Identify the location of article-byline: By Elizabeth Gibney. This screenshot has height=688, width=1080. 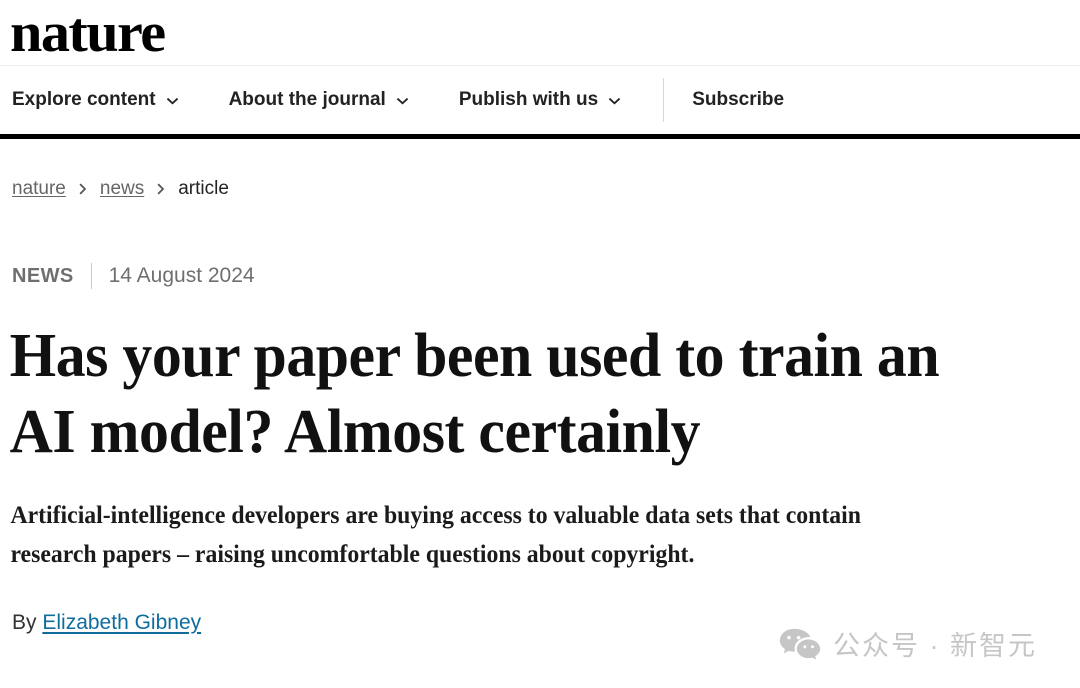
(540, 604).